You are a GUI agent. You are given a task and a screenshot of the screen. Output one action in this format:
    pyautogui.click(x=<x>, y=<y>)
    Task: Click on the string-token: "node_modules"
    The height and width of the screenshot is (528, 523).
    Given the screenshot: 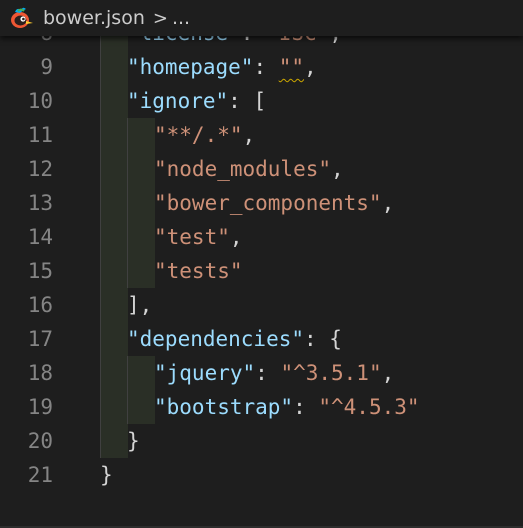 What is the action you would take?
    pyautogui.click(x=243, y=169)
    